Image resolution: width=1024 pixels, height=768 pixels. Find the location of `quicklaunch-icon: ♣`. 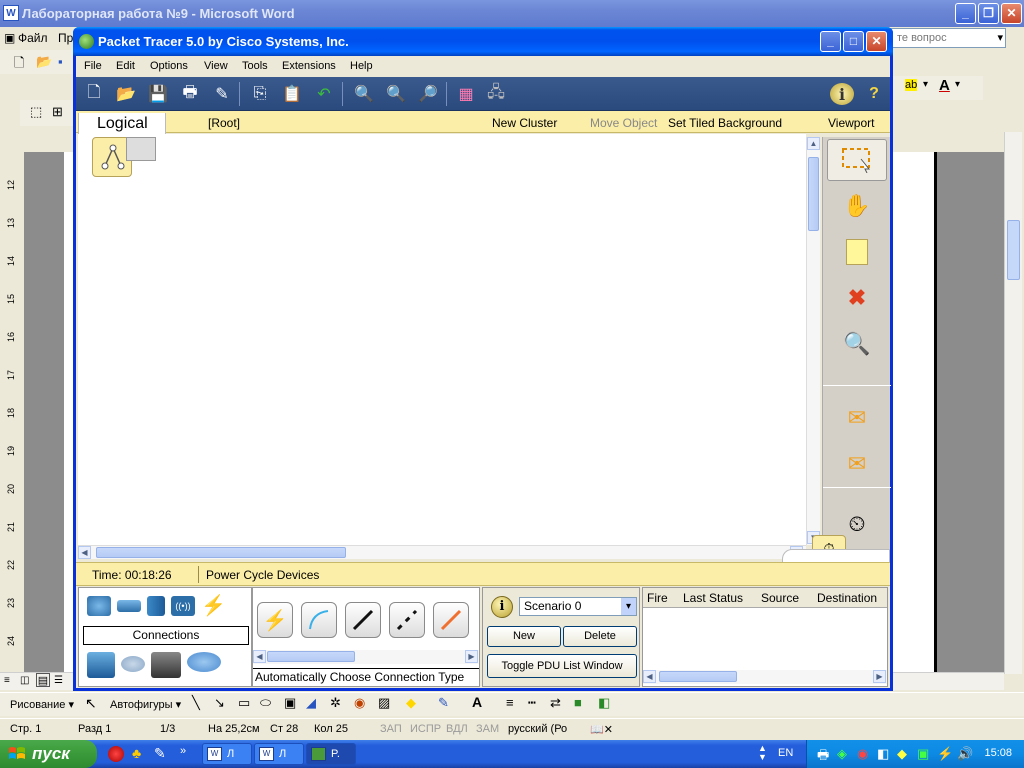

quicklaunch-icon: ♣ is located at coordinates (136, 753).